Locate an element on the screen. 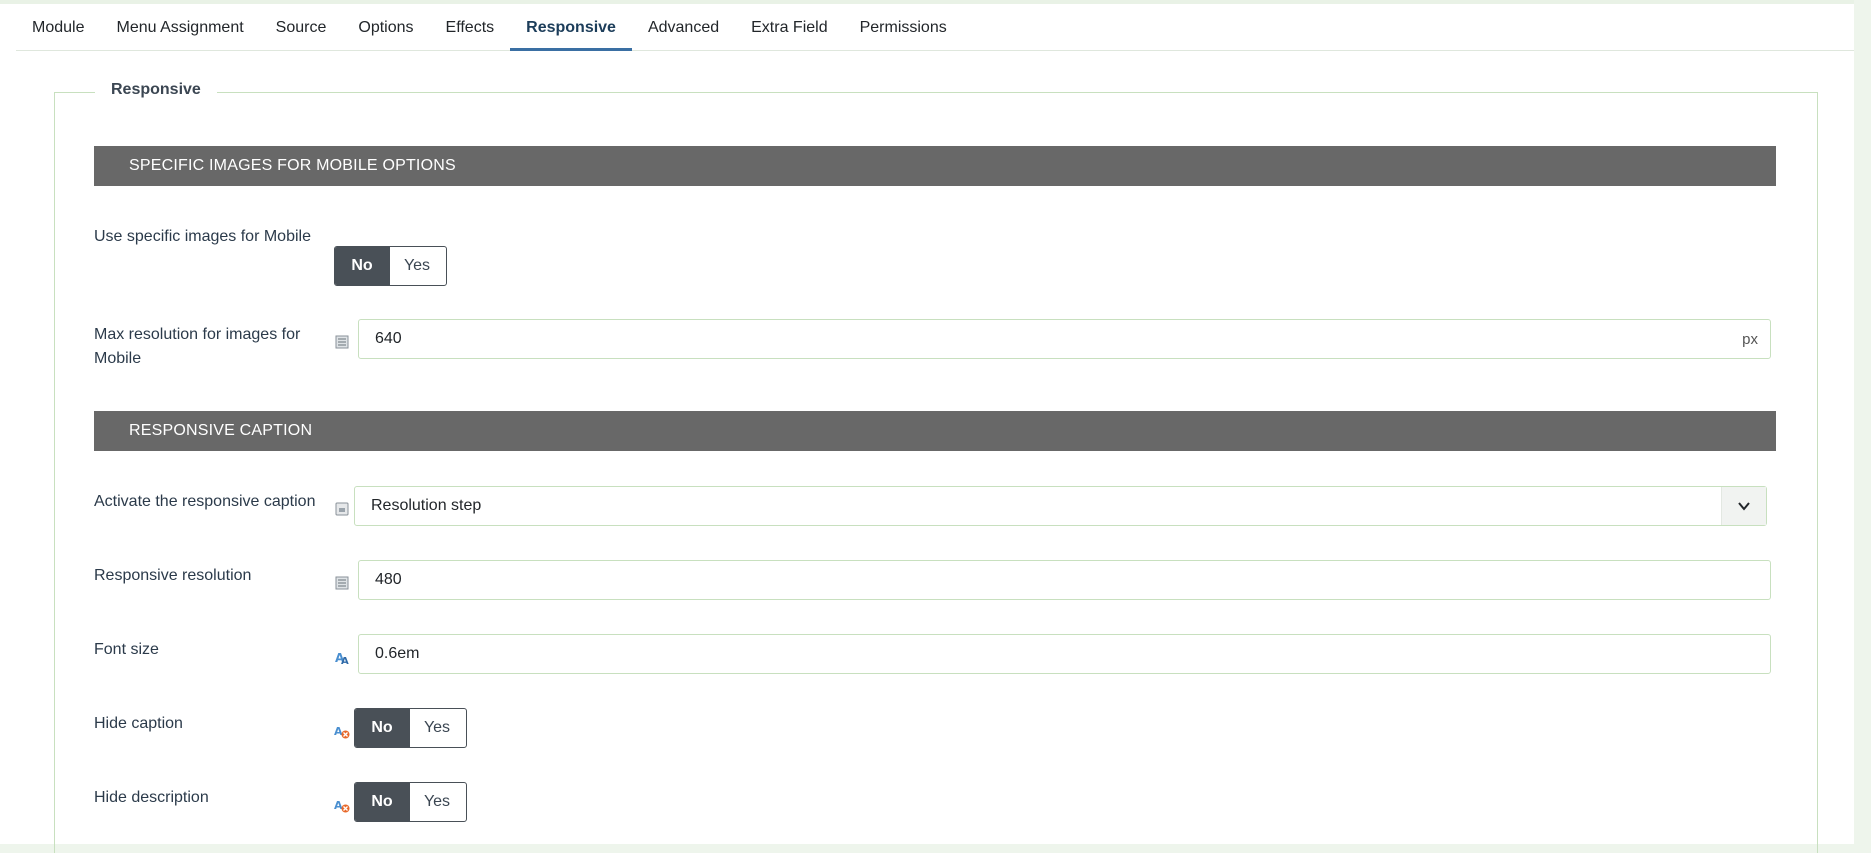  hide-caption-no-button: No is located at coordinates (382, 728).